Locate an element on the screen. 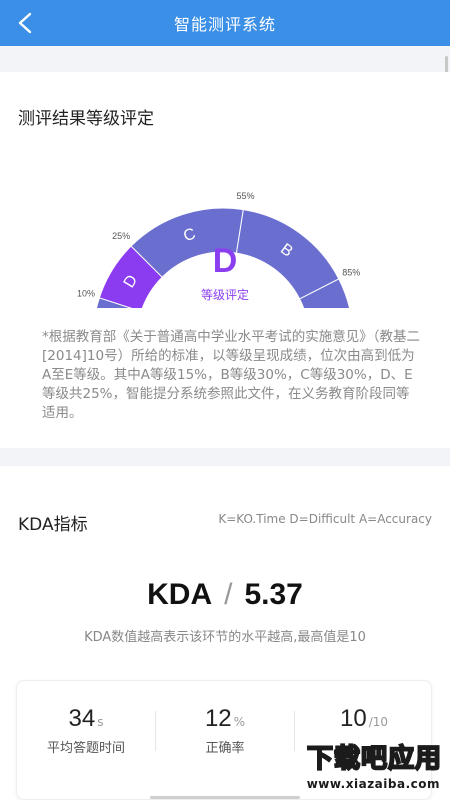 This screenshot has width=450, height=800. stat-value: 34 is located at coordinates (82, 718).